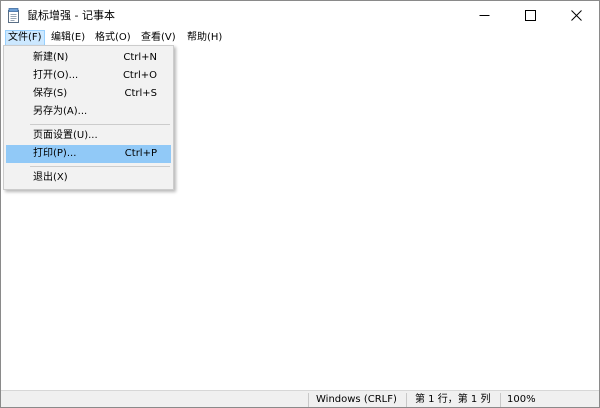  I want to click on menu-item-open: 打开(O)... Ctrl+O, so click(88, 76).